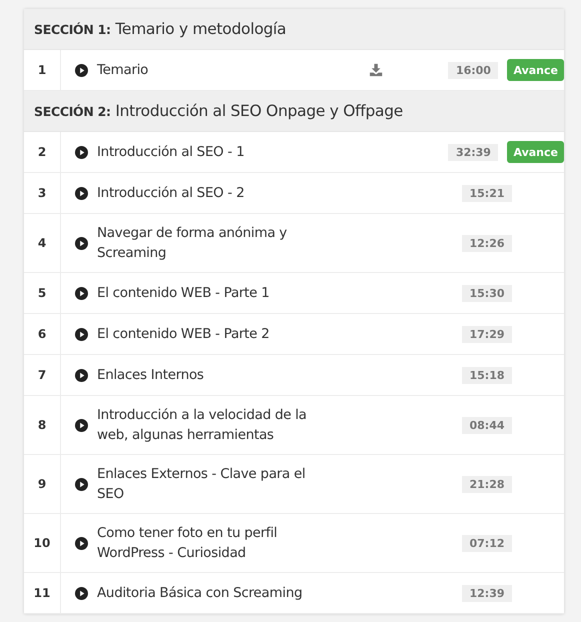 The image size is (581, 622). What do you see at coordinates (42, 152) in the screenshot?
I see `lesson-number: 2` at bounding box center [42, 152].